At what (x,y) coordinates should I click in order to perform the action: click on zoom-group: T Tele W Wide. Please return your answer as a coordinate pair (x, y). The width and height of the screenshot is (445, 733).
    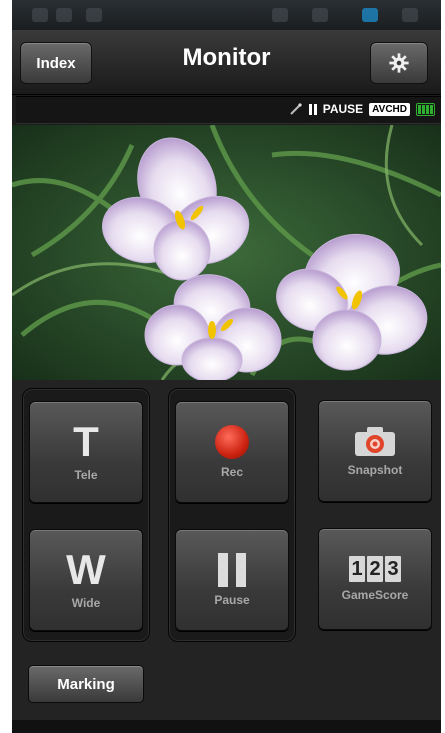
    Looking at the image, I should click on (86, 515).